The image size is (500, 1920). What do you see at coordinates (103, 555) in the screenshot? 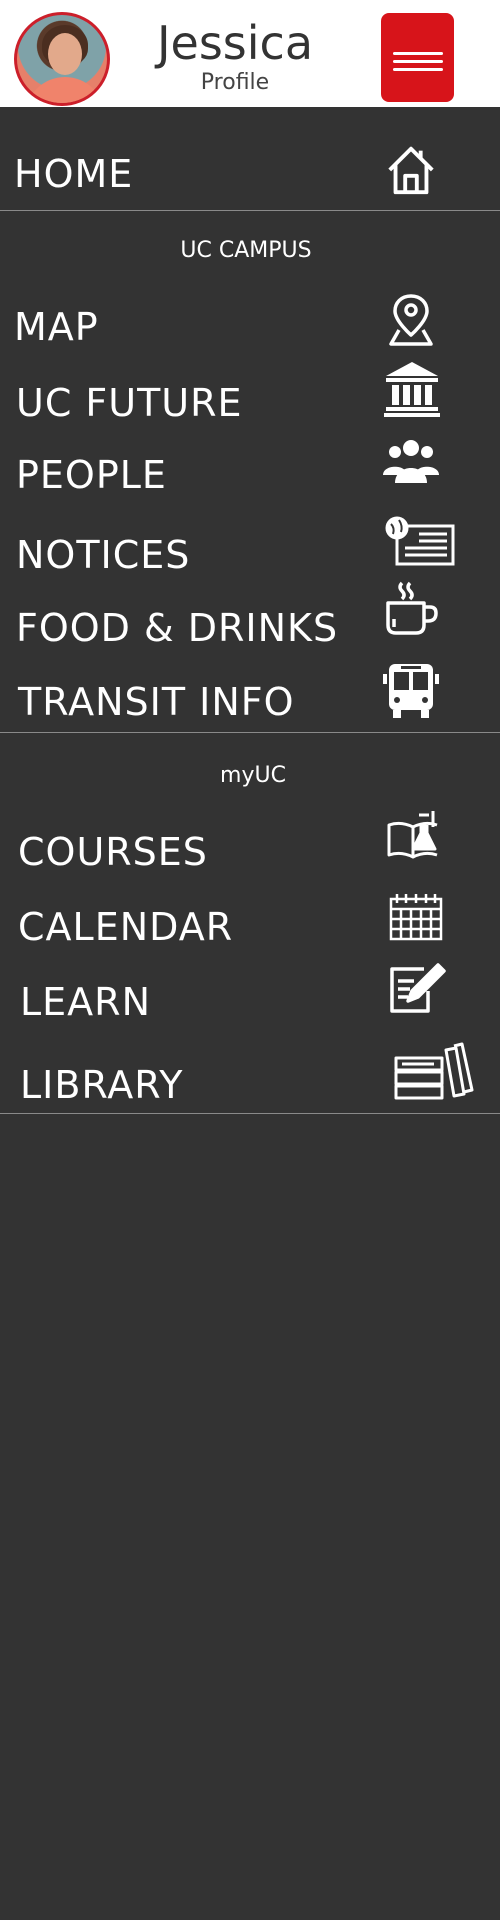
I see `nav-item-label: NOTICES` at bounding box center [103, 555].